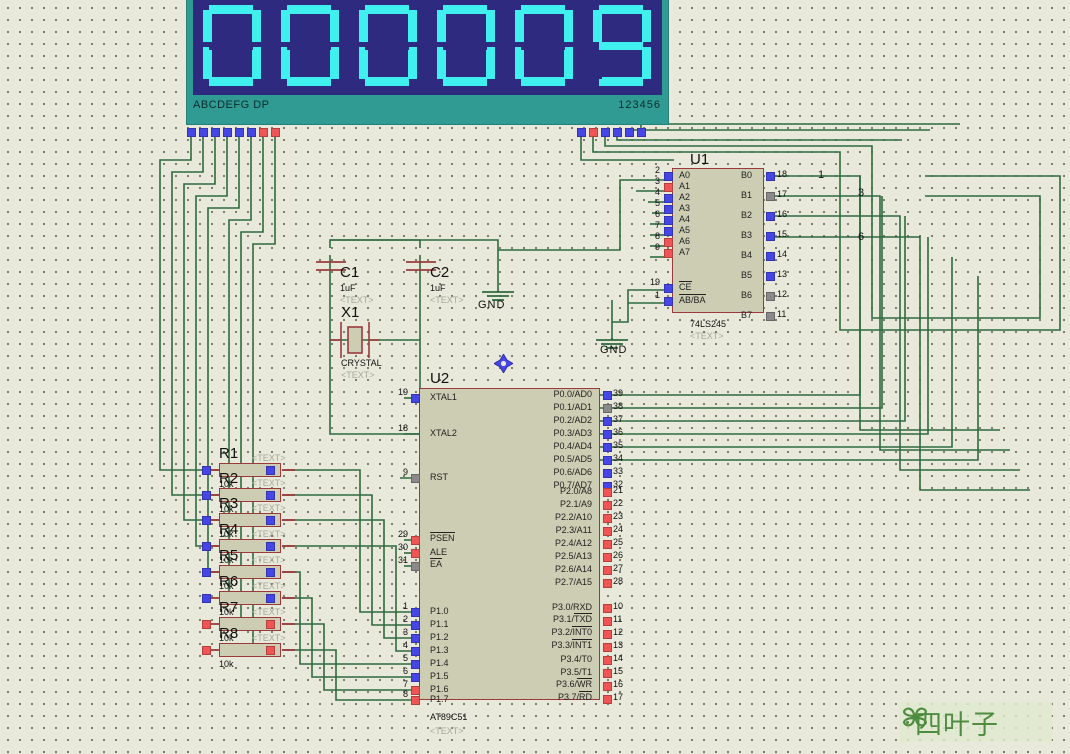 This screenshot has width=1070, height=754. I want to click on net-label-3: 3, so click(861, 193).